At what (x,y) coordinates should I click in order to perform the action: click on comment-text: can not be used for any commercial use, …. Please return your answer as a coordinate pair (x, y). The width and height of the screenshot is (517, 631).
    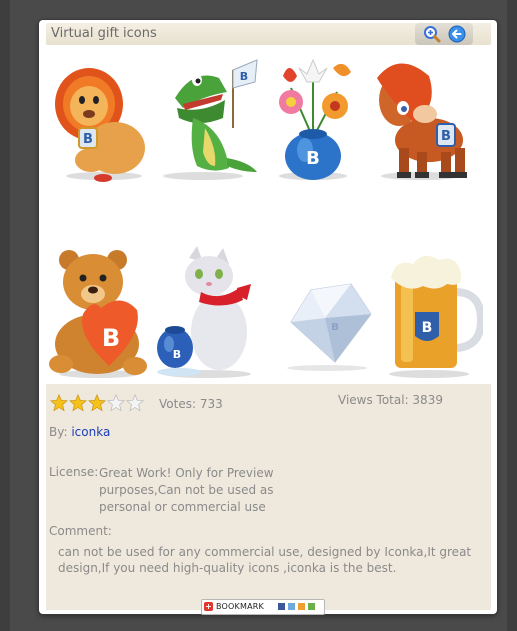
    Looking at the image, I should click on (265, 560).